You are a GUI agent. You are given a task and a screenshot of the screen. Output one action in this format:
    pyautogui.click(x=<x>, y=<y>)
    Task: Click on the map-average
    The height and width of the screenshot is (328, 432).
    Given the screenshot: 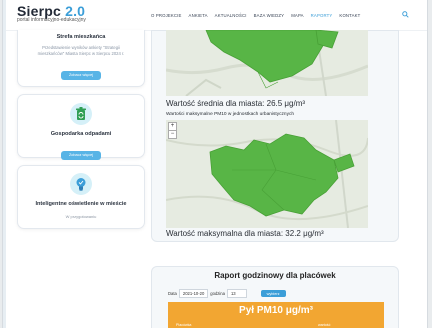 What is the action you would take?
    pyautogui.click(x=267, y=63)
    